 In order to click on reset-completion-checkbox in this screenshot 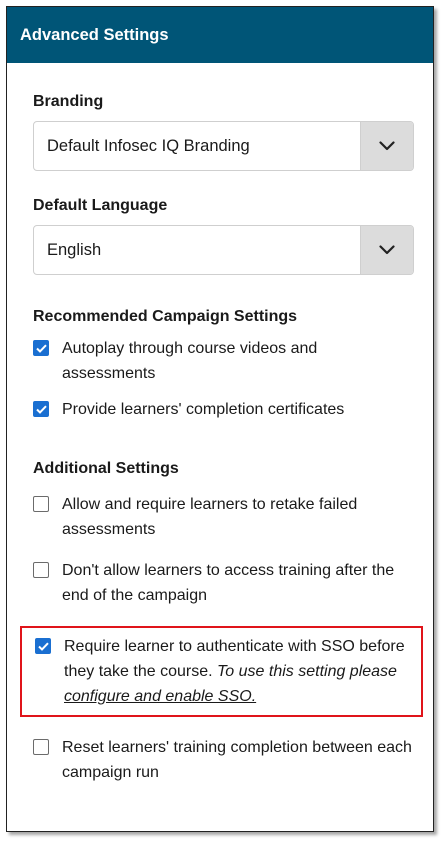, I will do `click(41, 747)`.